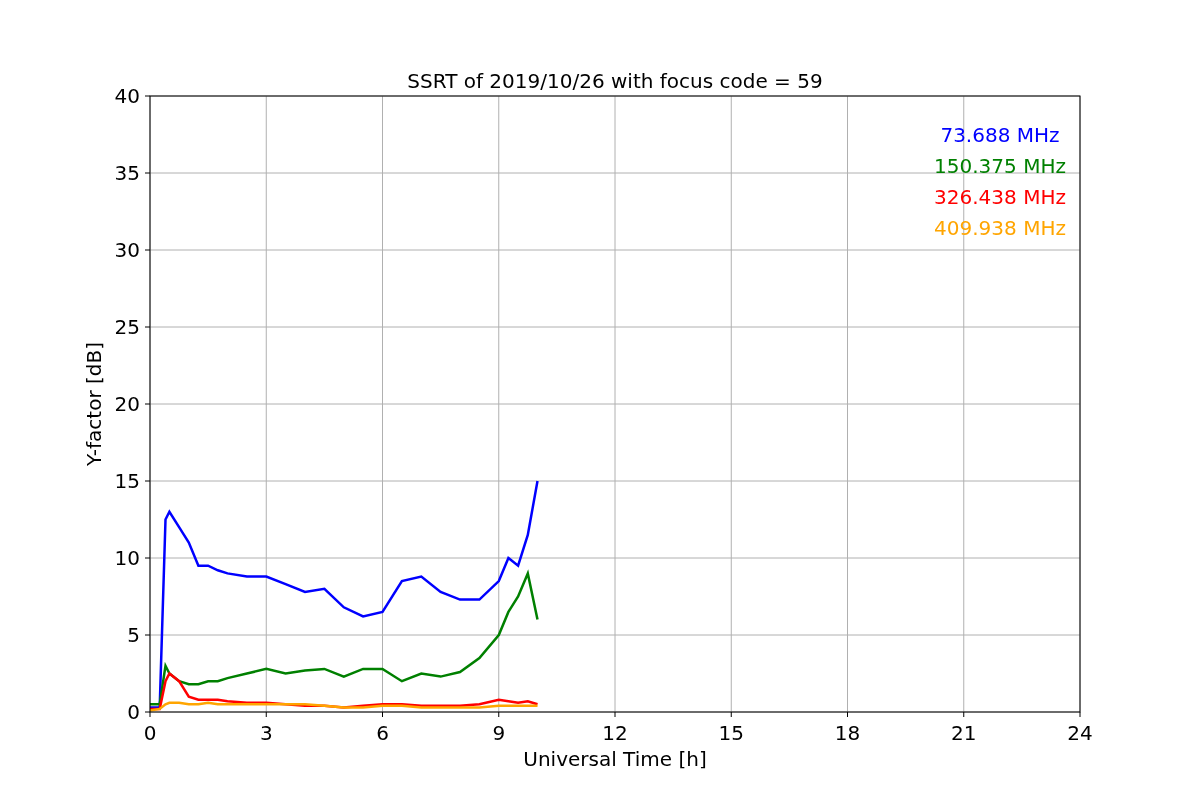 Image resolution: width=1200 pixels, height=800 pixels. What do you see at coordinates (127, 96) in the screenshot?
I see `tick-label: 40` at bounding box center [127, 96].